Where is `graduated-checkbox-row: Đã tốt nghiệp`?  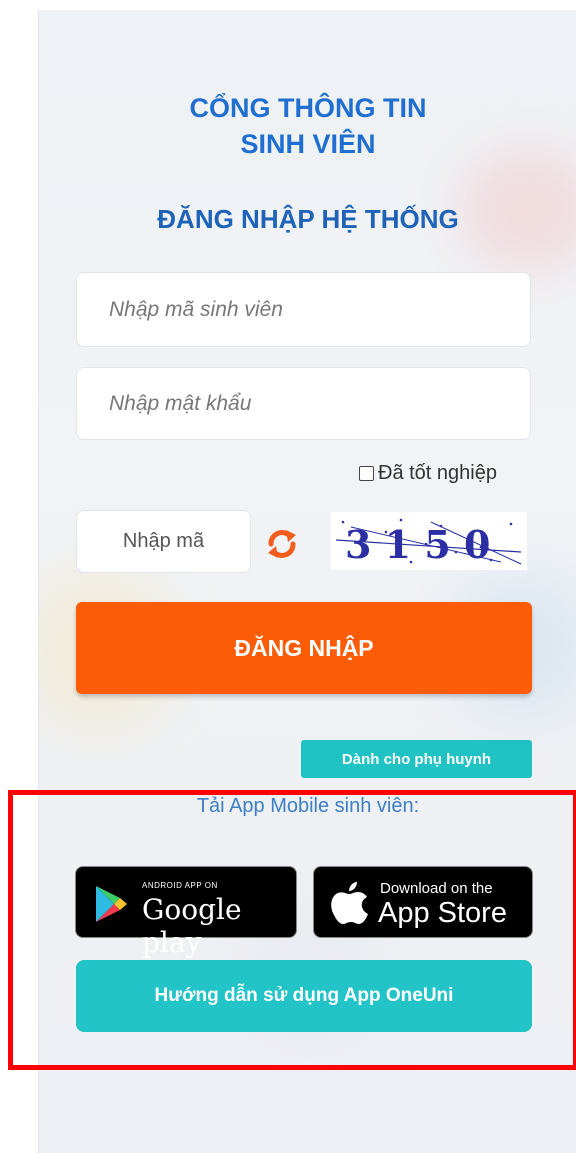
graduated-checkbox-row: Đã tốt nghiệp is located at coordinates (428, 473).